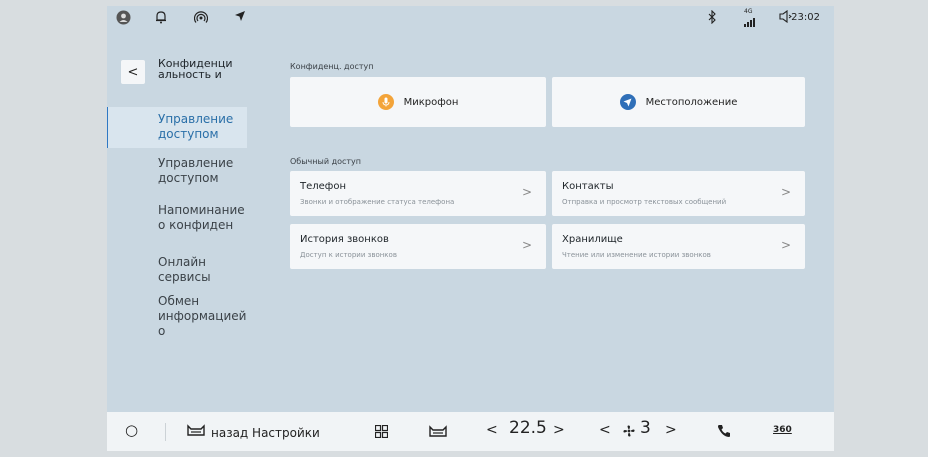 The width and height of the screenshot is (928, 457). I want to click on home-button: ○, so click(131, 430).